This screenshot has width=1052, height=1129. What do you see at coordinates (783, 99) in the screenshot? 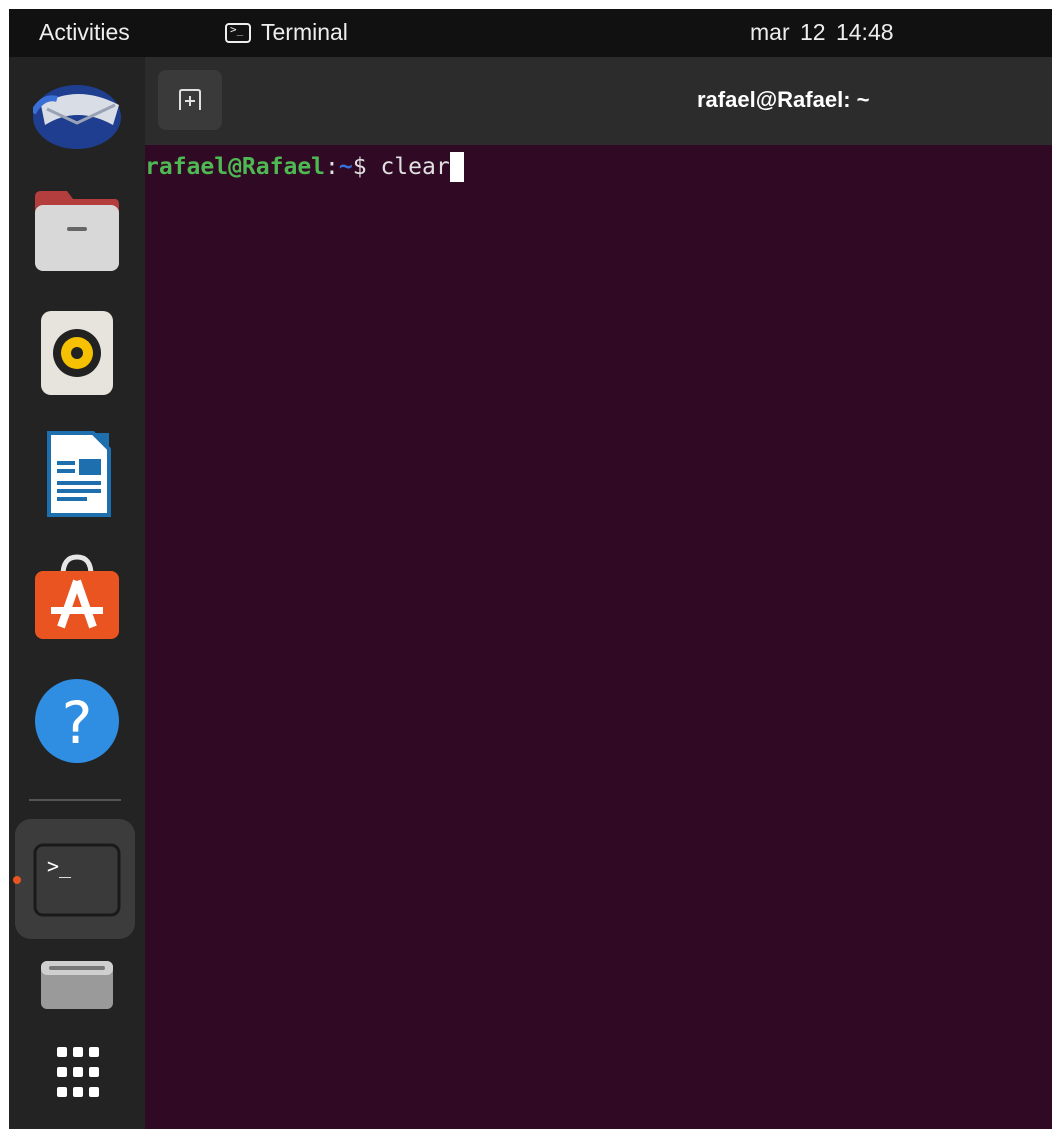
I see `window-title: rafael@Rafael: ~` at bounding box center [783, 99].